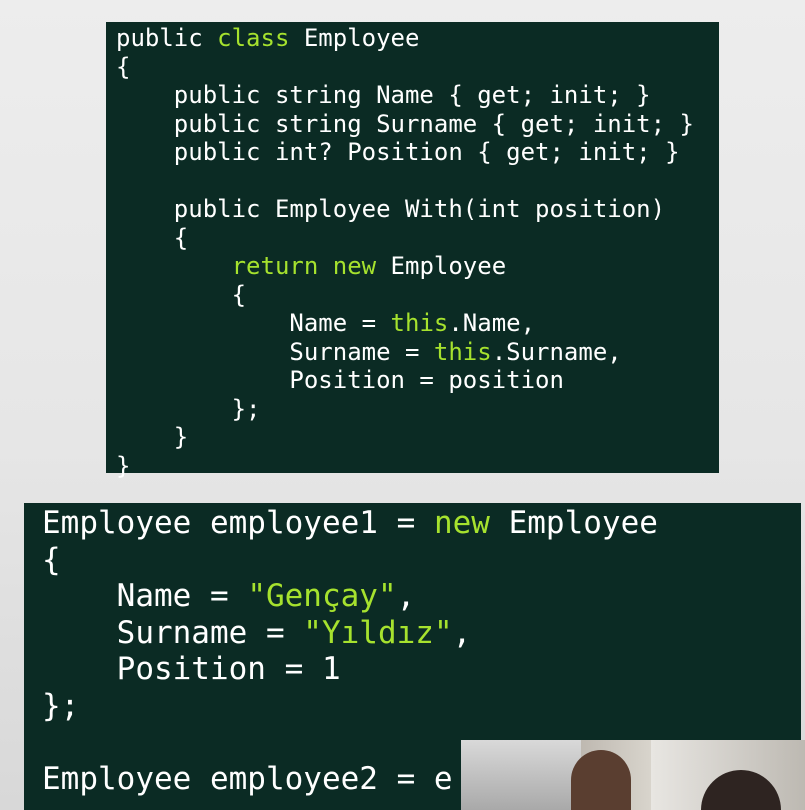  Describe the element at coordinates (521, 775) in the screenshot. I see `webcam-background-shelf` at that location.